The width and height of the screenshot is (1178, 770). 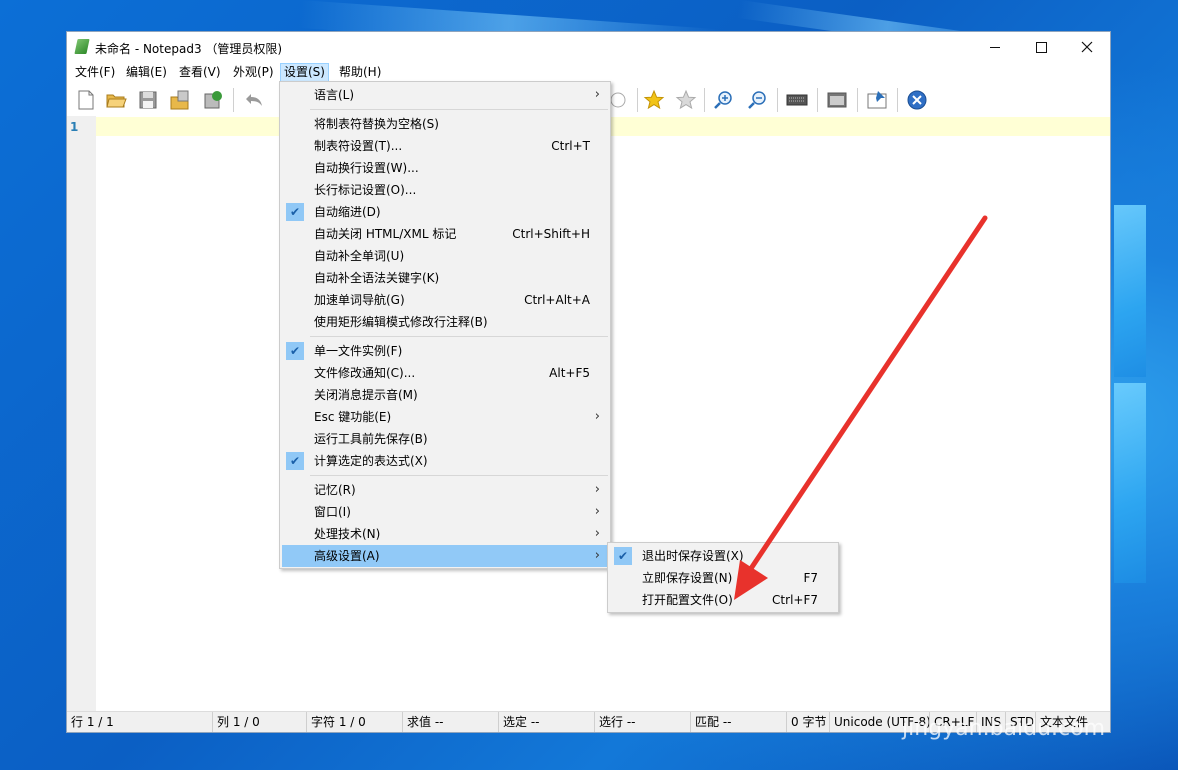 I want to click on arrow-shaft, so click(x=867, y=394).